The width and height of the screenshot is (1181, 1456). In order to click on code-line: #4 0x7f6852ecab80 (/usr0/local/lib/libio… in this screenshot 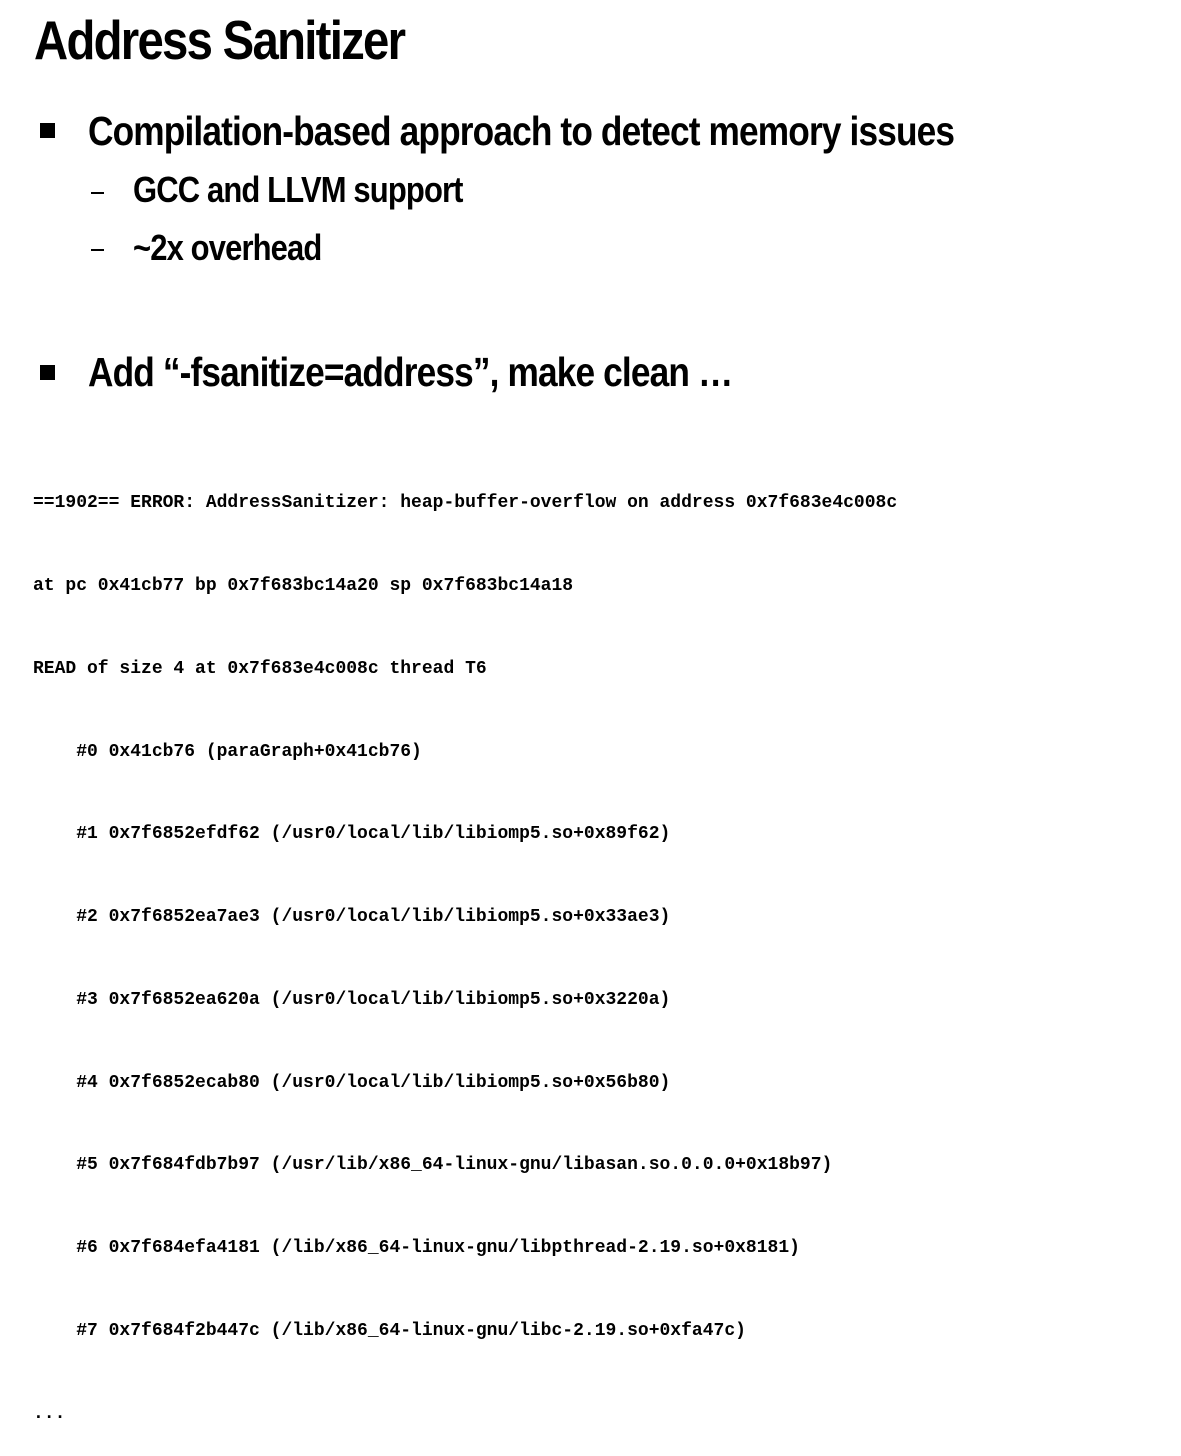, I will do `click(352, 1082)`.